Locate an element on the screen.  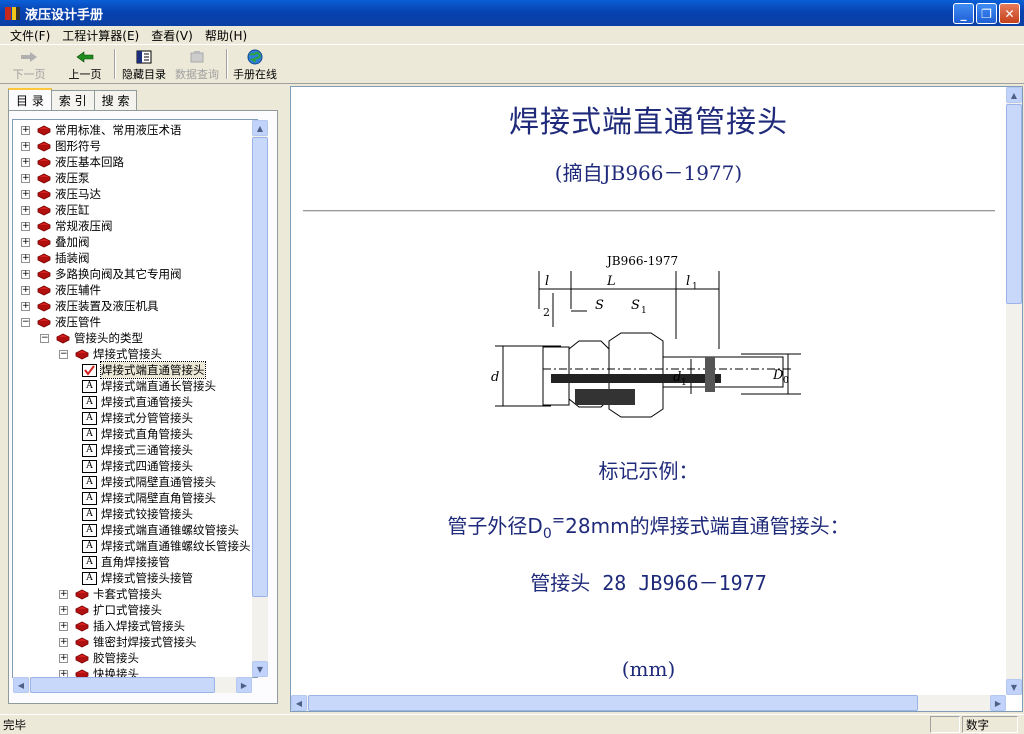
page-title: 焊接式端直通管接头 is located at coordinates (648, 122).